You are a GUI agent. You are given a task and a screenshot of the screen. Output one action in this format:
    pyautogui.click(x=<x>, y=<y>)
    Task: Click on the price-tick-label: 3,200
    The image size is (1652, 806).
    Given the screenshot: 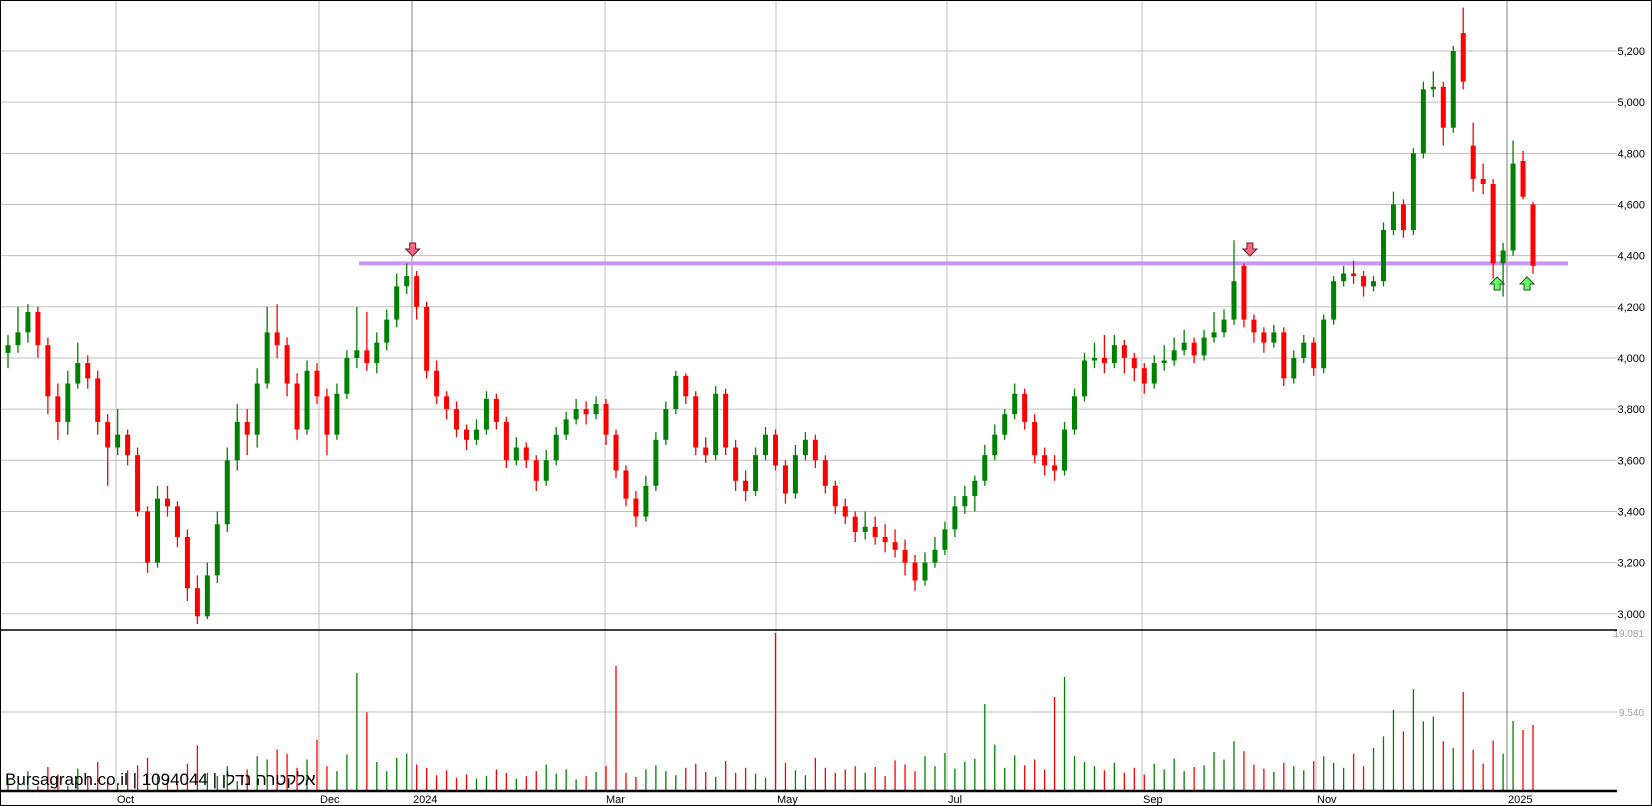 What is the action you would take?
    pyautogui.click(x=1631, y=564)
    